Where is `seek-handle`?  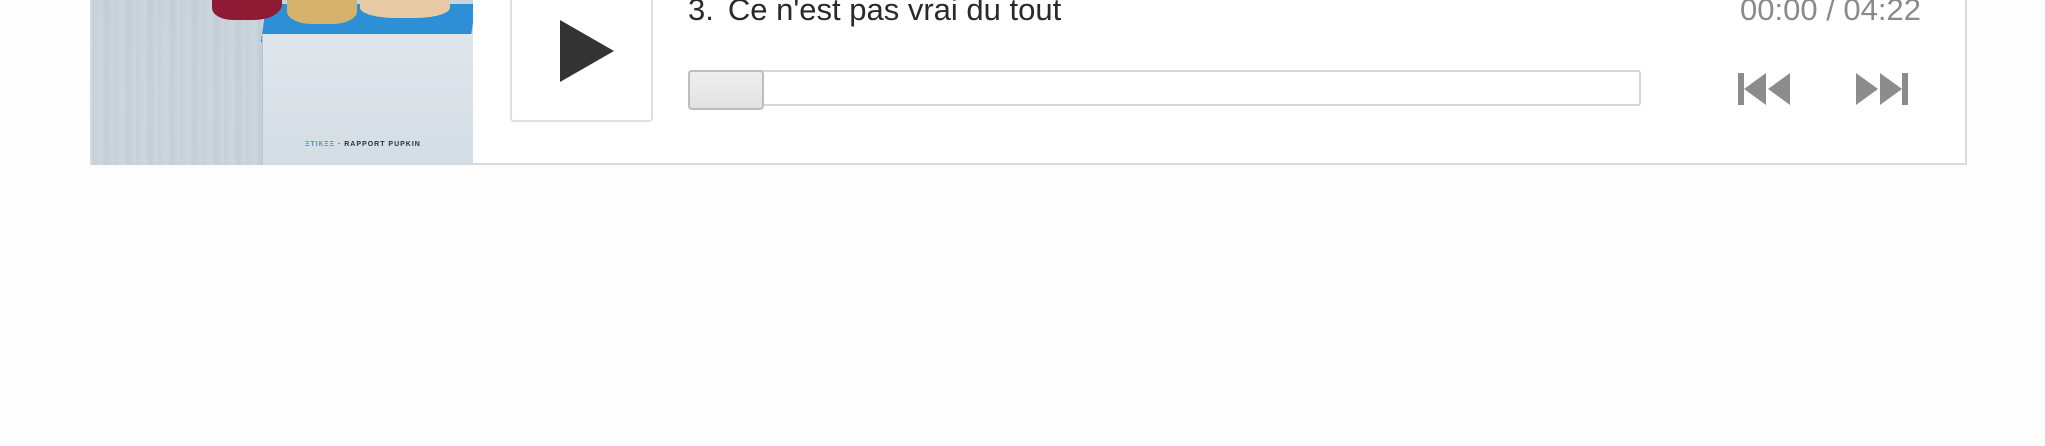 seek-handle is located at coordinates (726, 90).